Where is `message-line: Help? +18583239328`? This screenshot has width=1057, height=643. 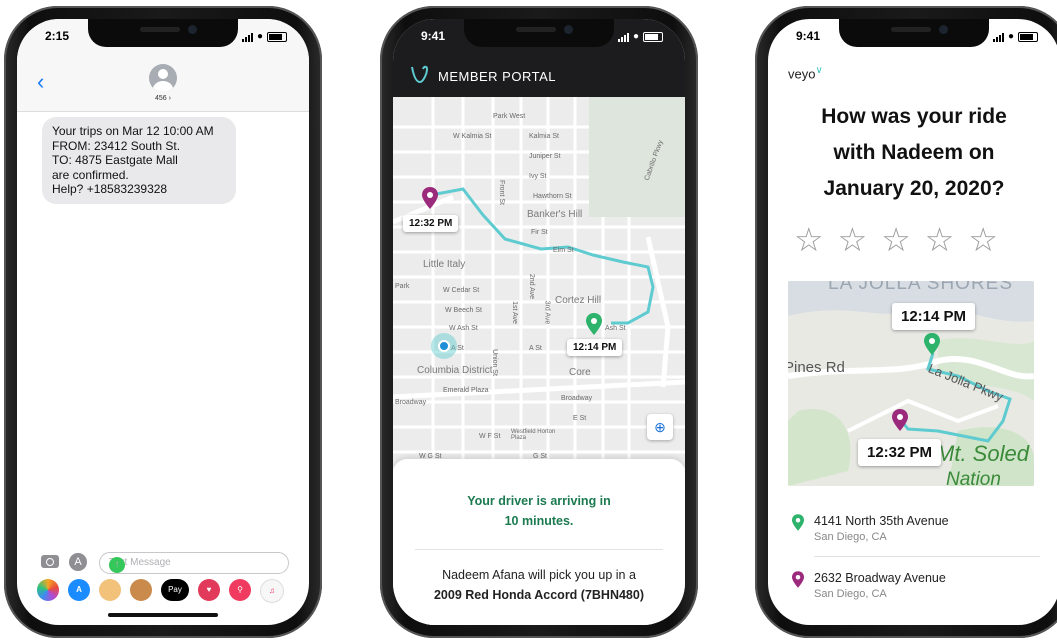 message-line: Help? +18583239328 is located at coordinates (110, 189).